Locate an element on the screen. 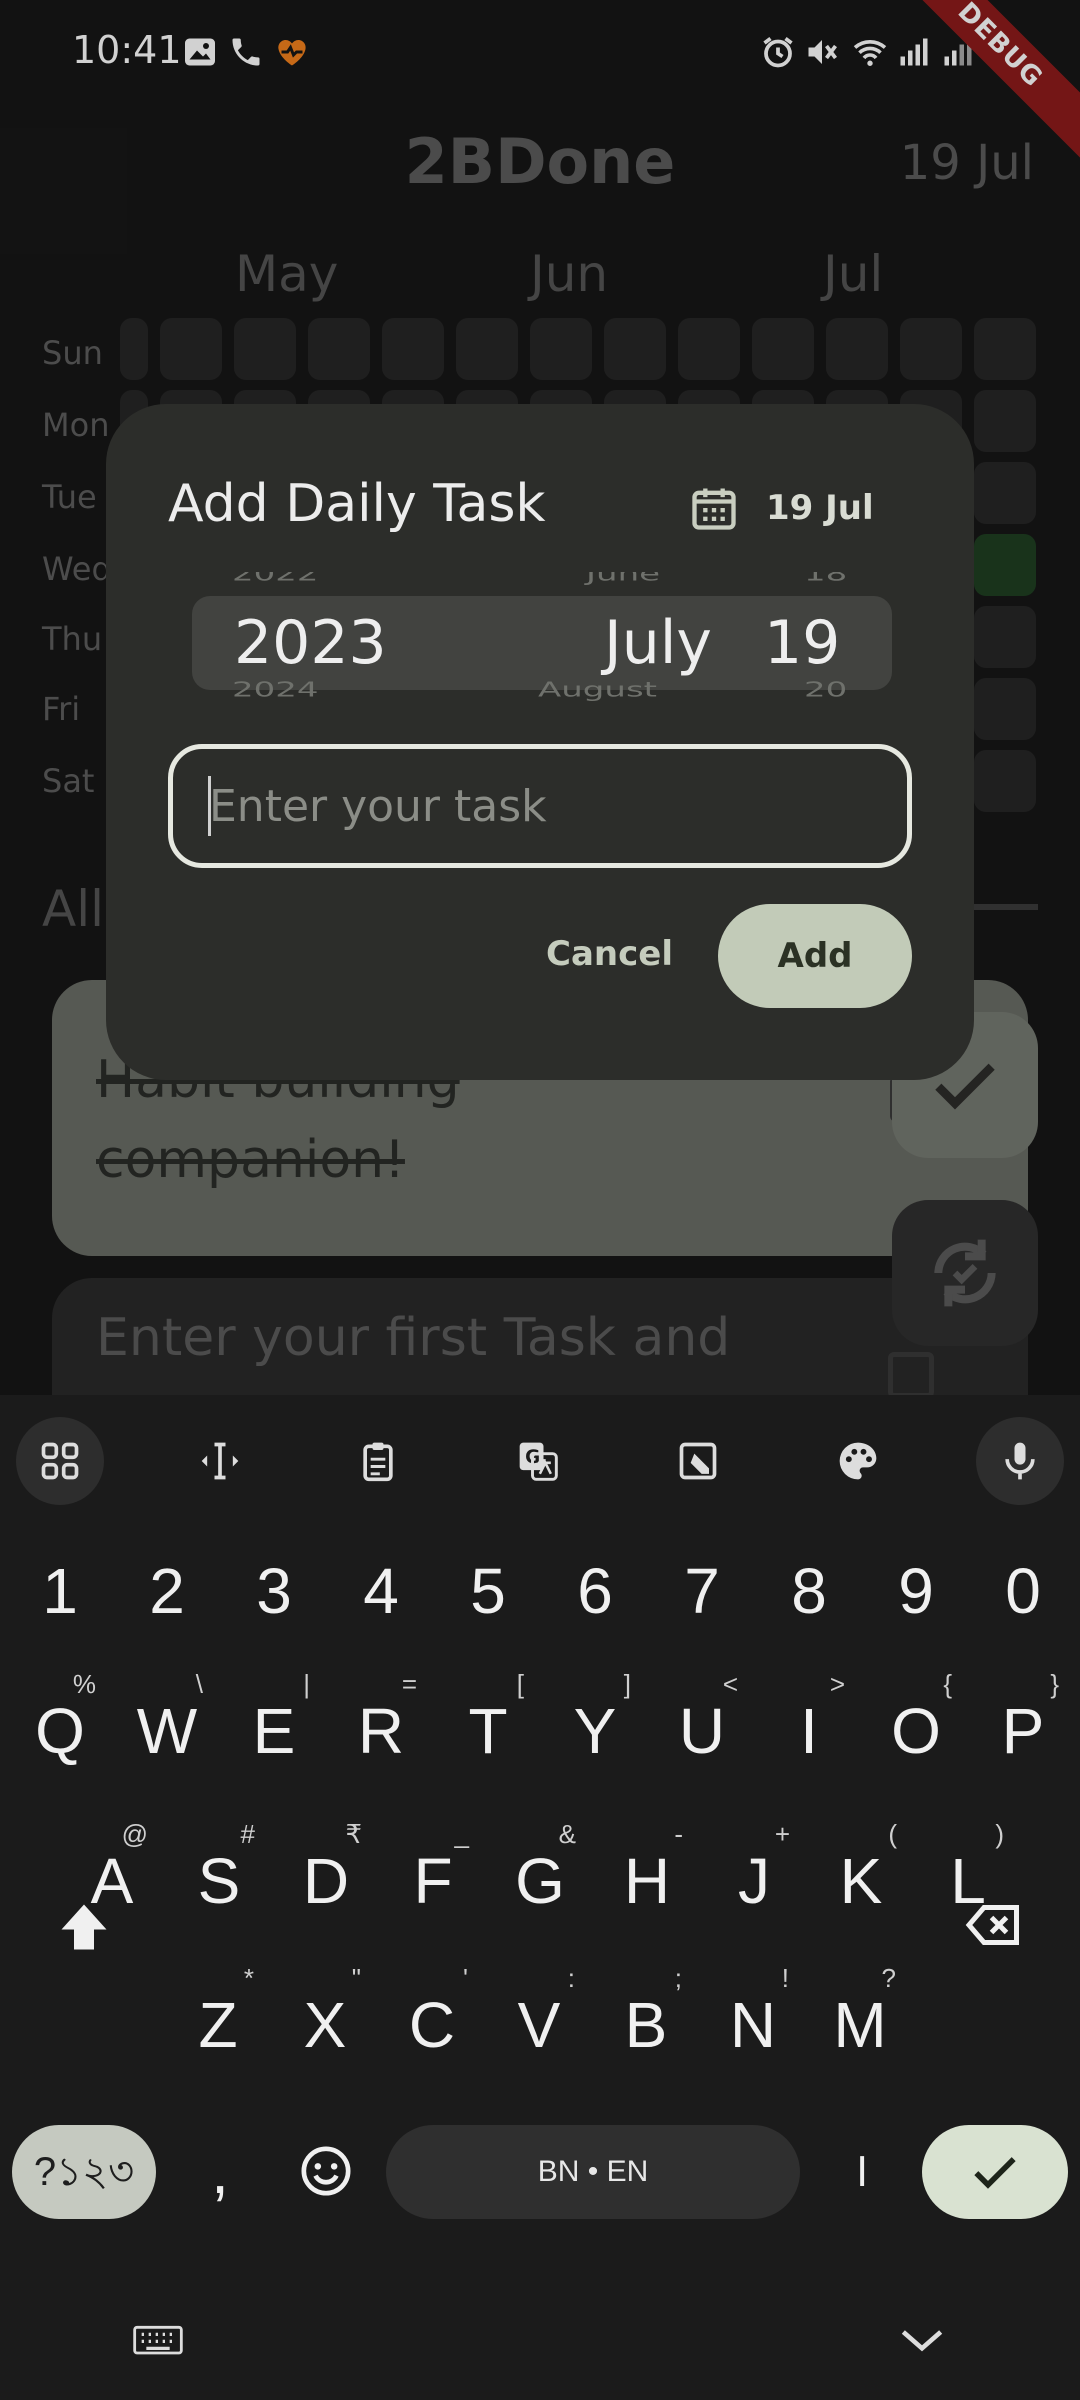 The height and width of the screenshot is (2400, 1080). letter-key: K( is located at coordinates (861, 1881).